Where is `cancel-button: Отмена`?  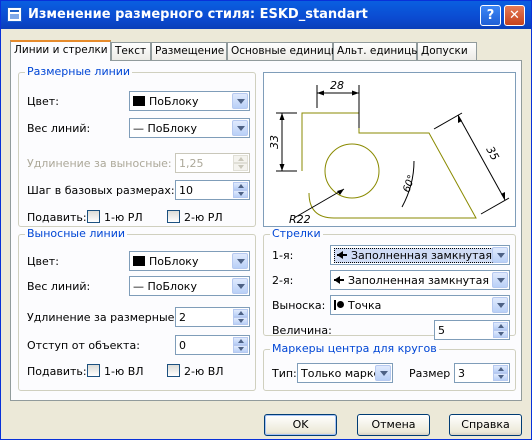 cancel-button: Отмена is located at coordinates (393, 425).